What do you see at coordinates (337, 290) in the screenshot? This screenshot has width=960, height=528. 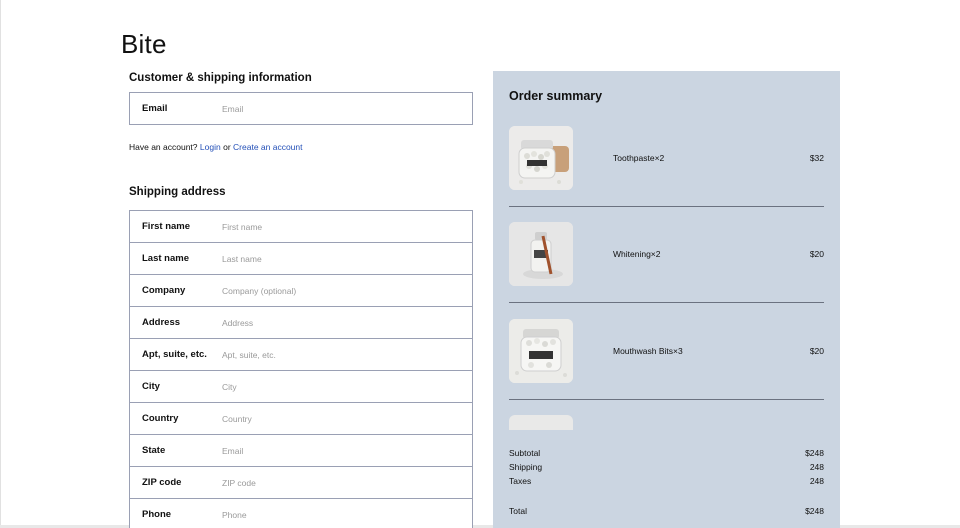 I see `company-input` at bounding box center [337, 290].